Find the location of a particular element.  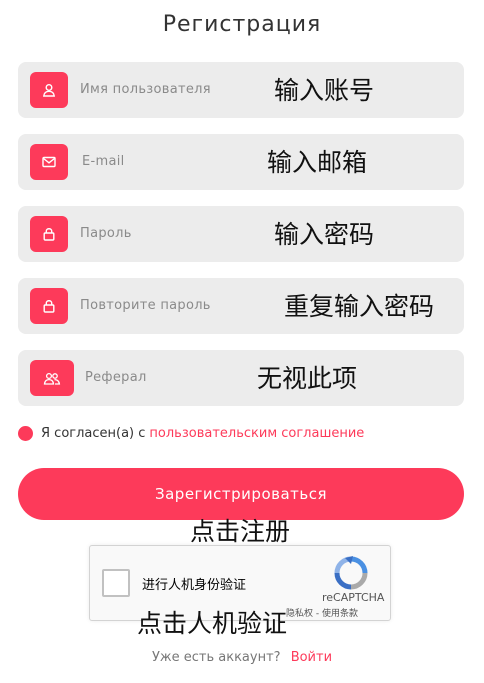

email-annotation: 输入邮箱 is located at coordinates (317, 162).